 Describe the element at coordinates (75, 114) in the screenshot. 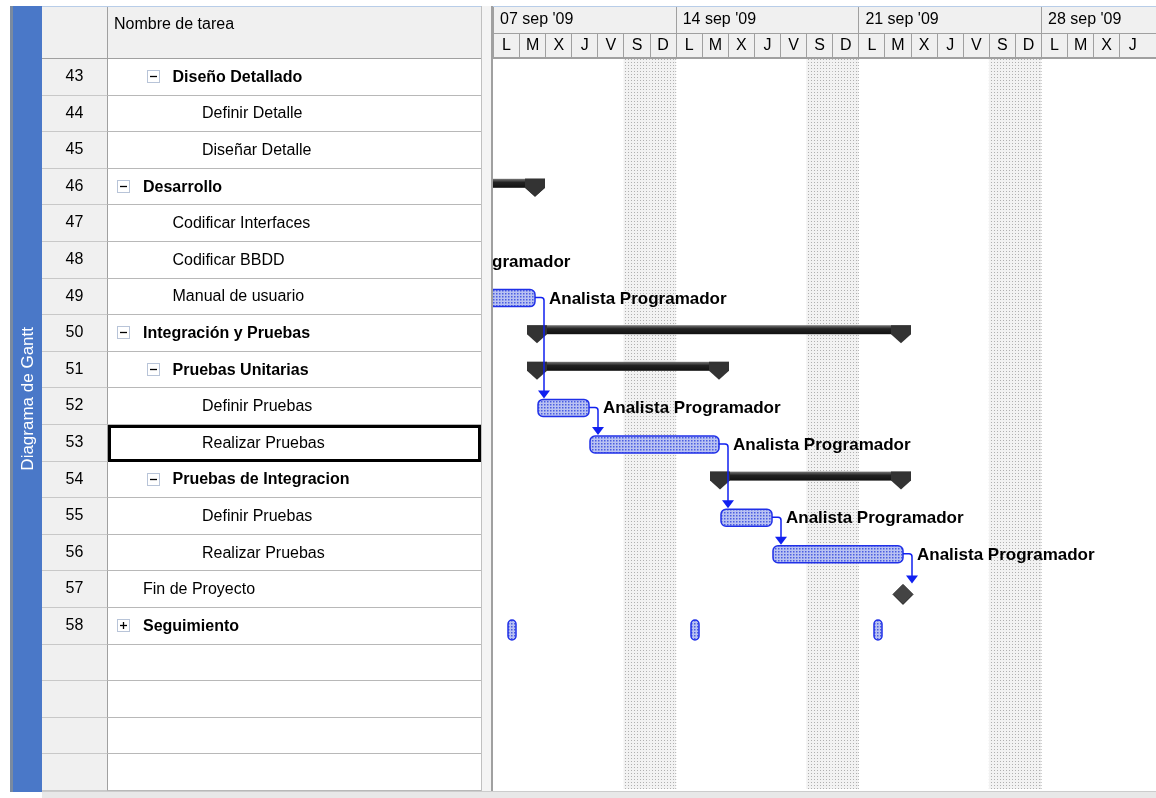

I see `row-number: 44` at that location.